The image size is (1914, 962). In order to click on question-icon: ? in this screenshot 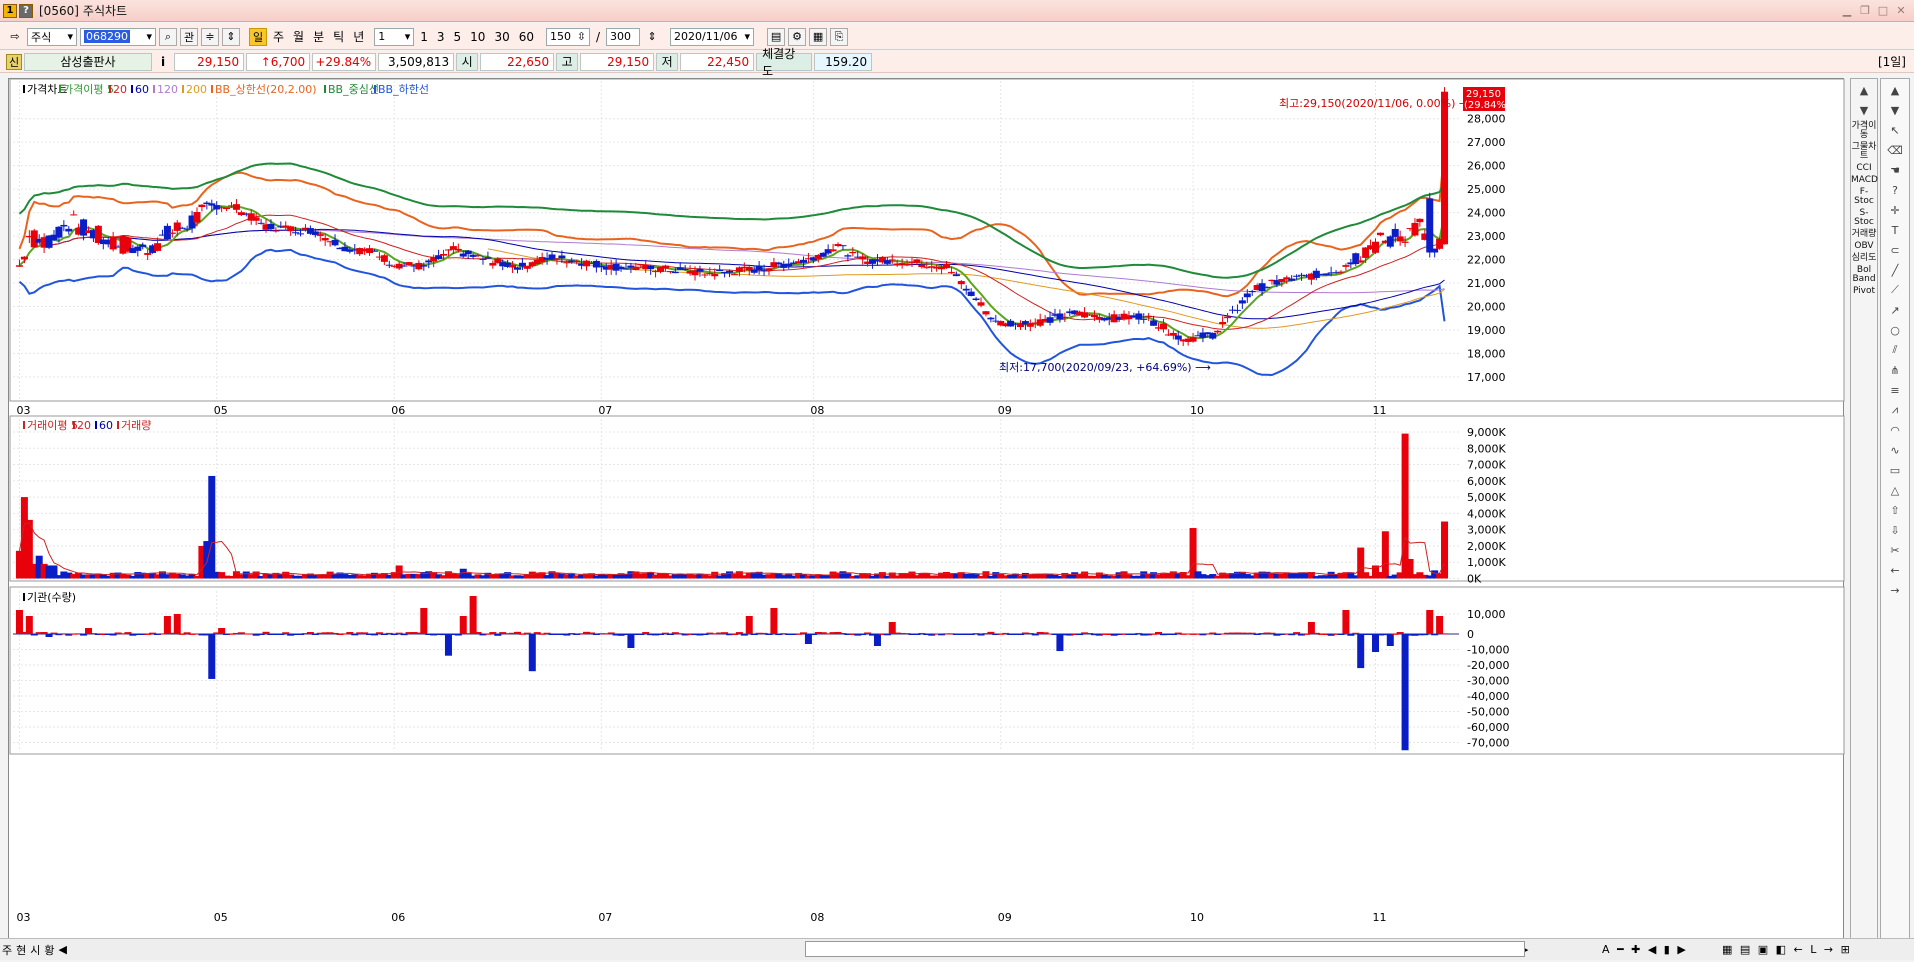, I will do `click(1895, 190)`.